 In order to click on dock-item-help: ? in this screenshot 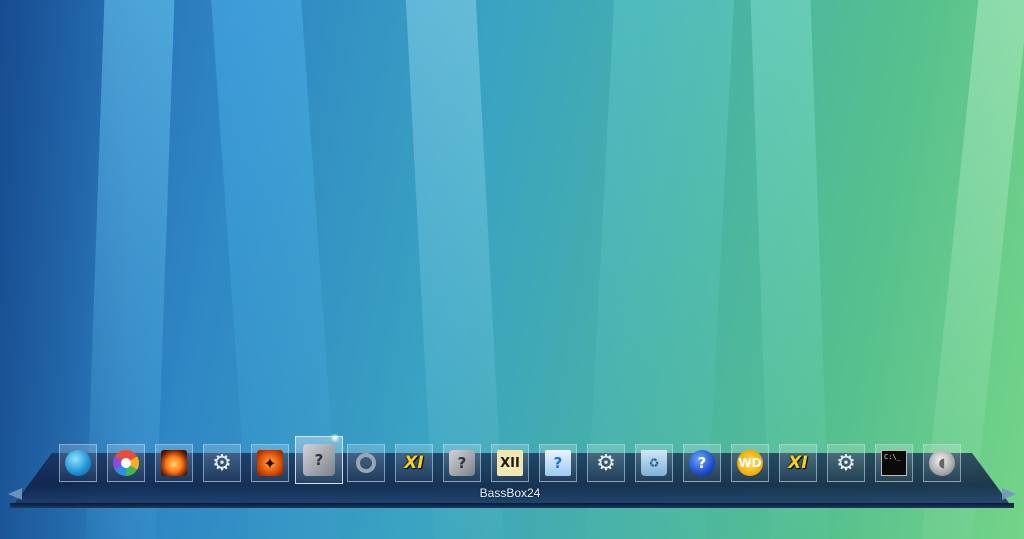, I will do `click(702, 463)`.